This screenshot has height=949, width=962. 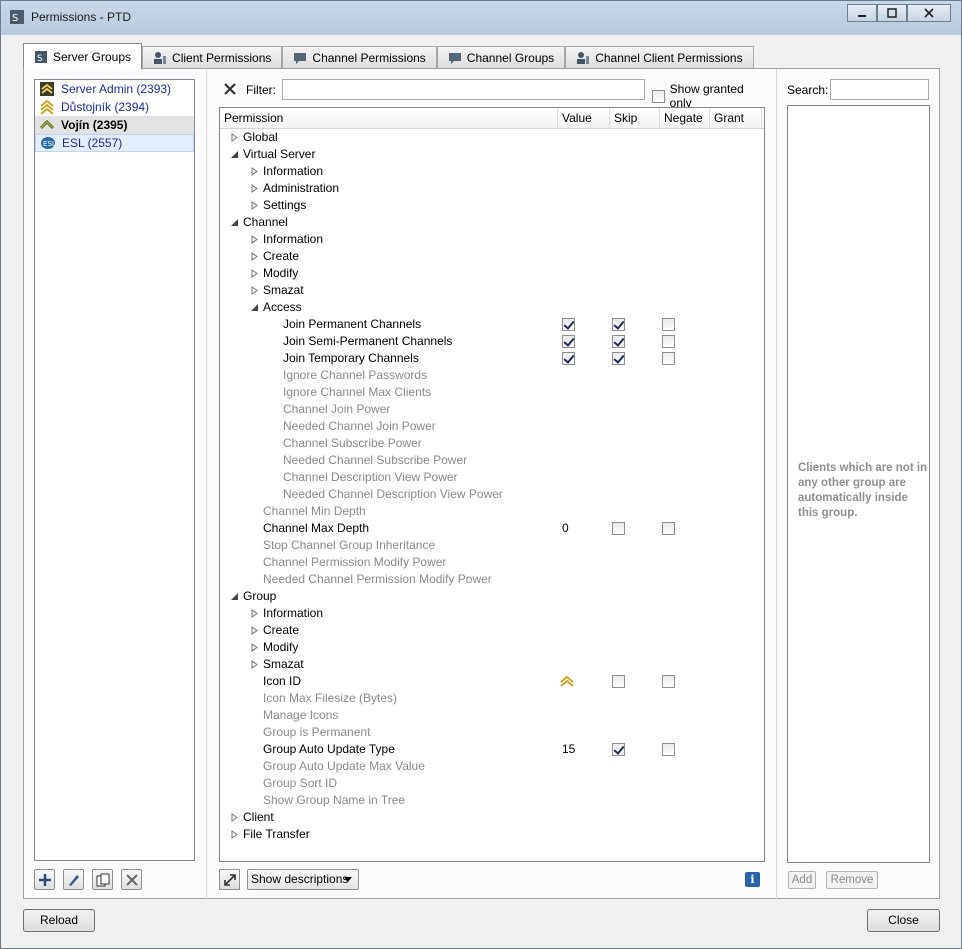 What do you see at coordinates (481, 18) in the screenshot?
I see `title-bar: S Permissions - PTD` at bounding box center [481, 18].